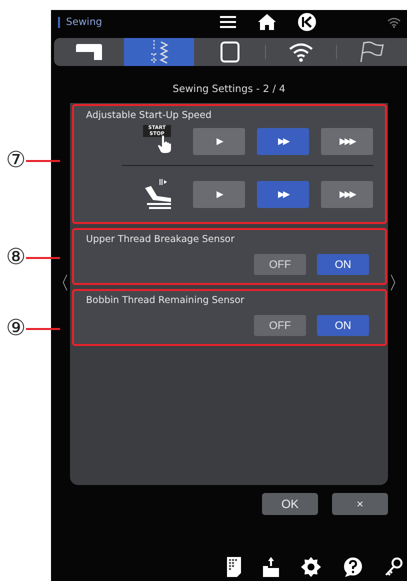 The image size is (407, 581). What do you see at coordinates (234, 567) in the screenshot?
I see `document-icon` at bounding box center [234, 567].